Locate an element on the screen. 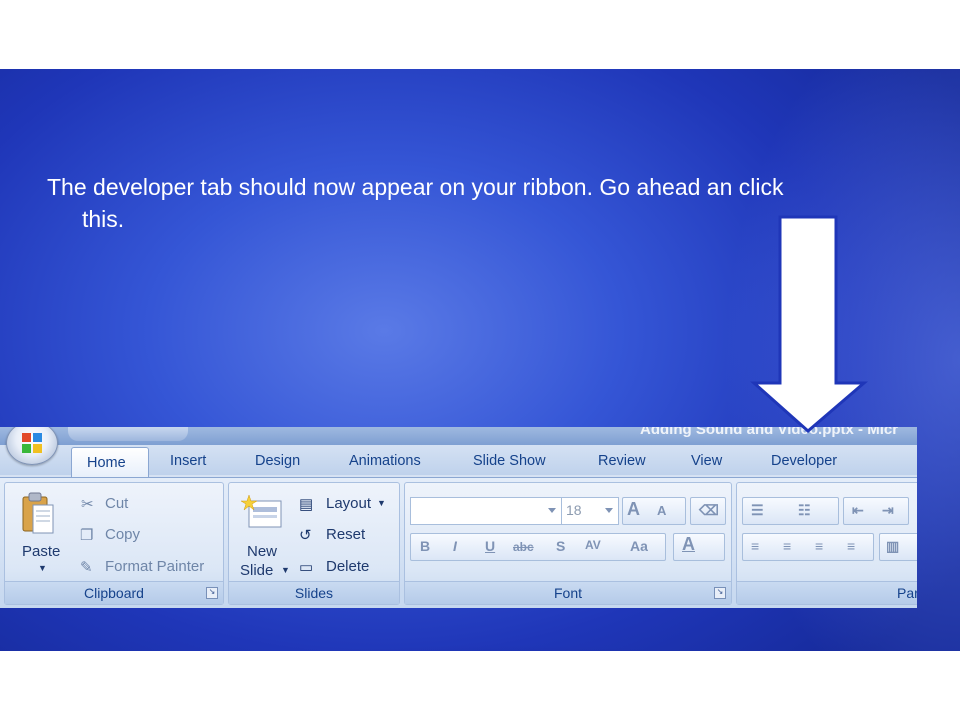  bold-icon: B is located at coordinates (425, 546).